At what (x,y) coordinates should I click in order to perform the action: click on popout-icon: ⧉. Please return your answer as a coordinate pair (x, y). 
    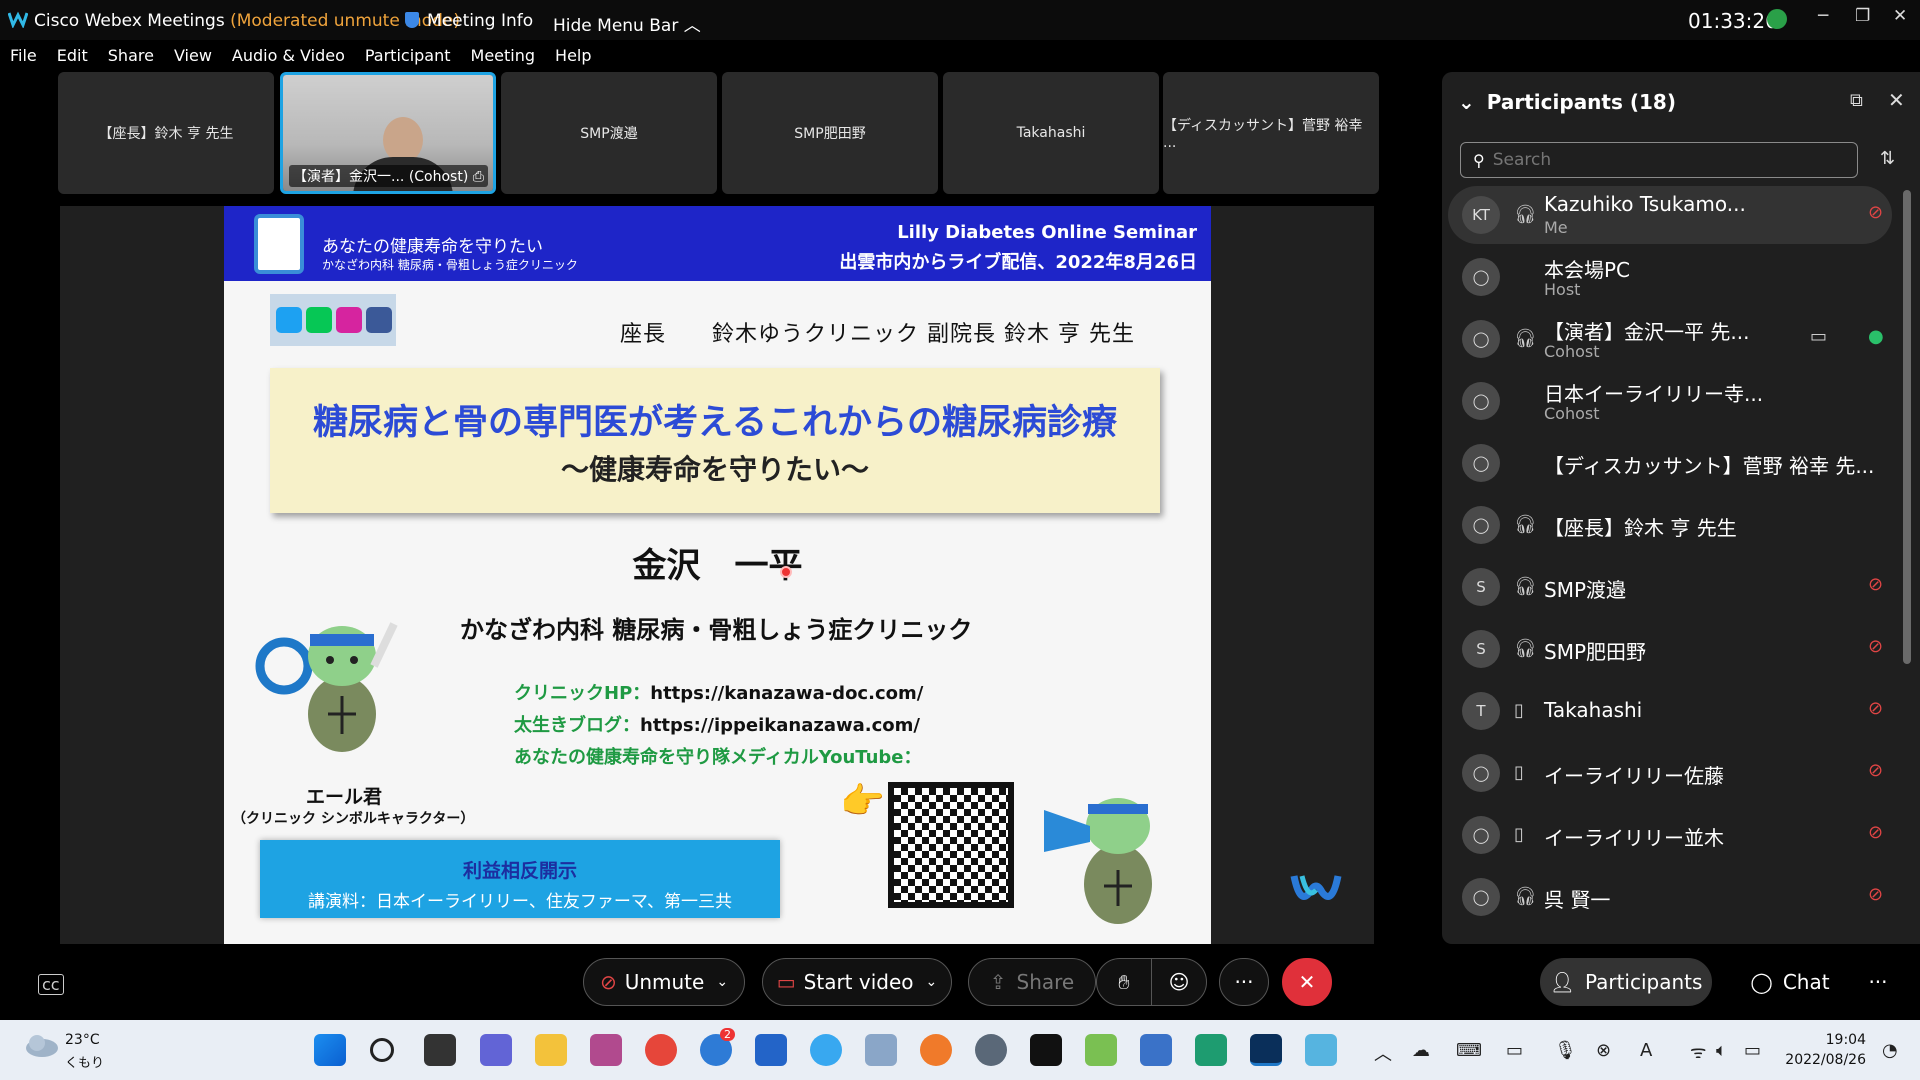
    Looking at the image, I should click on (1856, 100).